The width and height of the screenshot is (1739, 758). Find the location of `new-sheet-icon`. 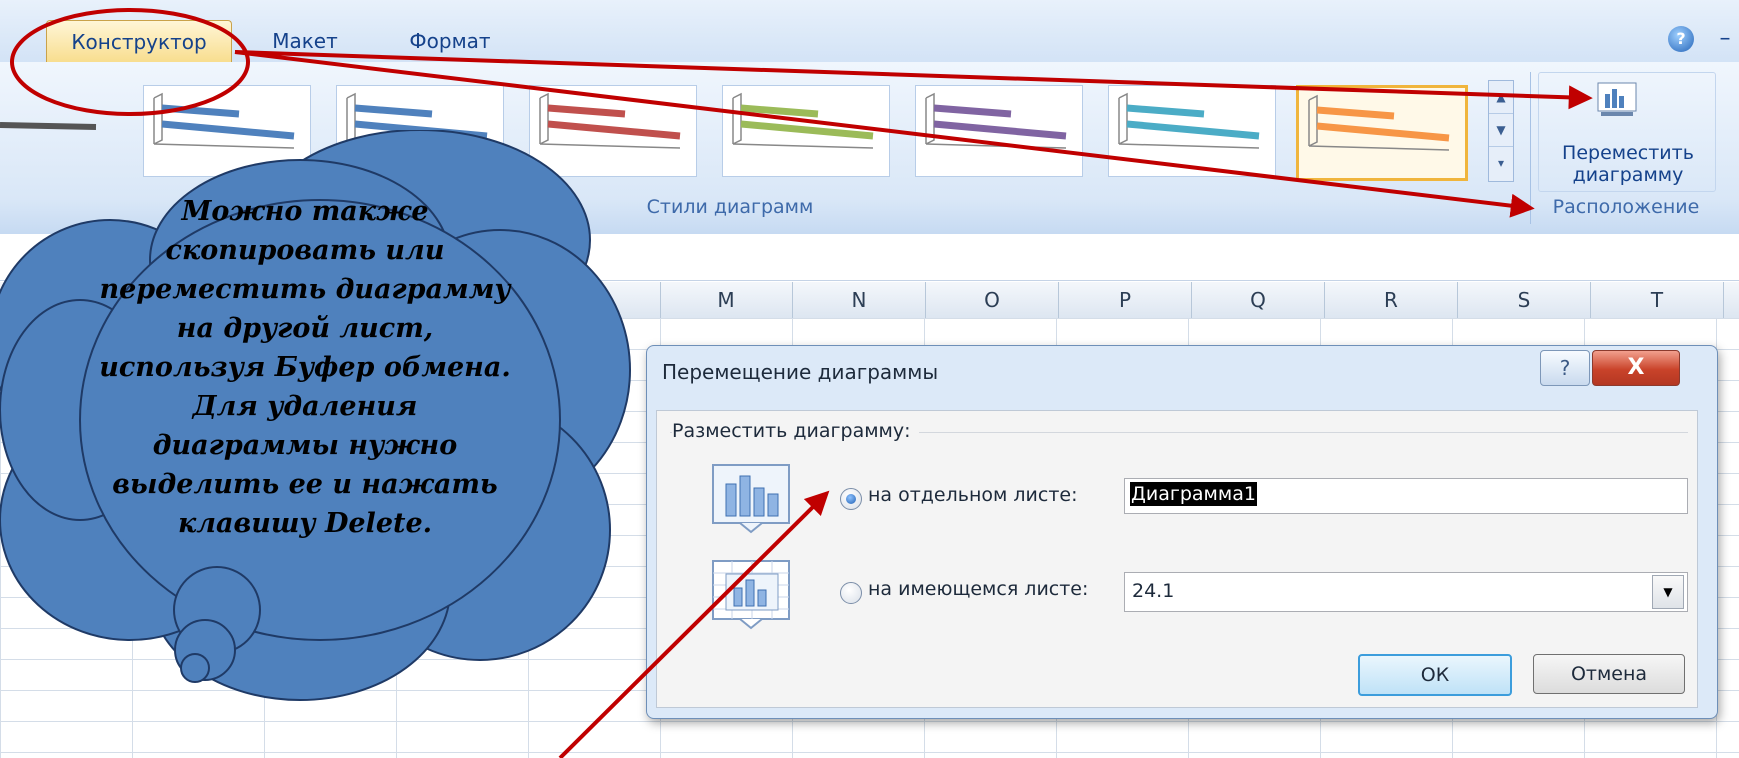

new-sheet-icon is located at coordinates (751, 499).